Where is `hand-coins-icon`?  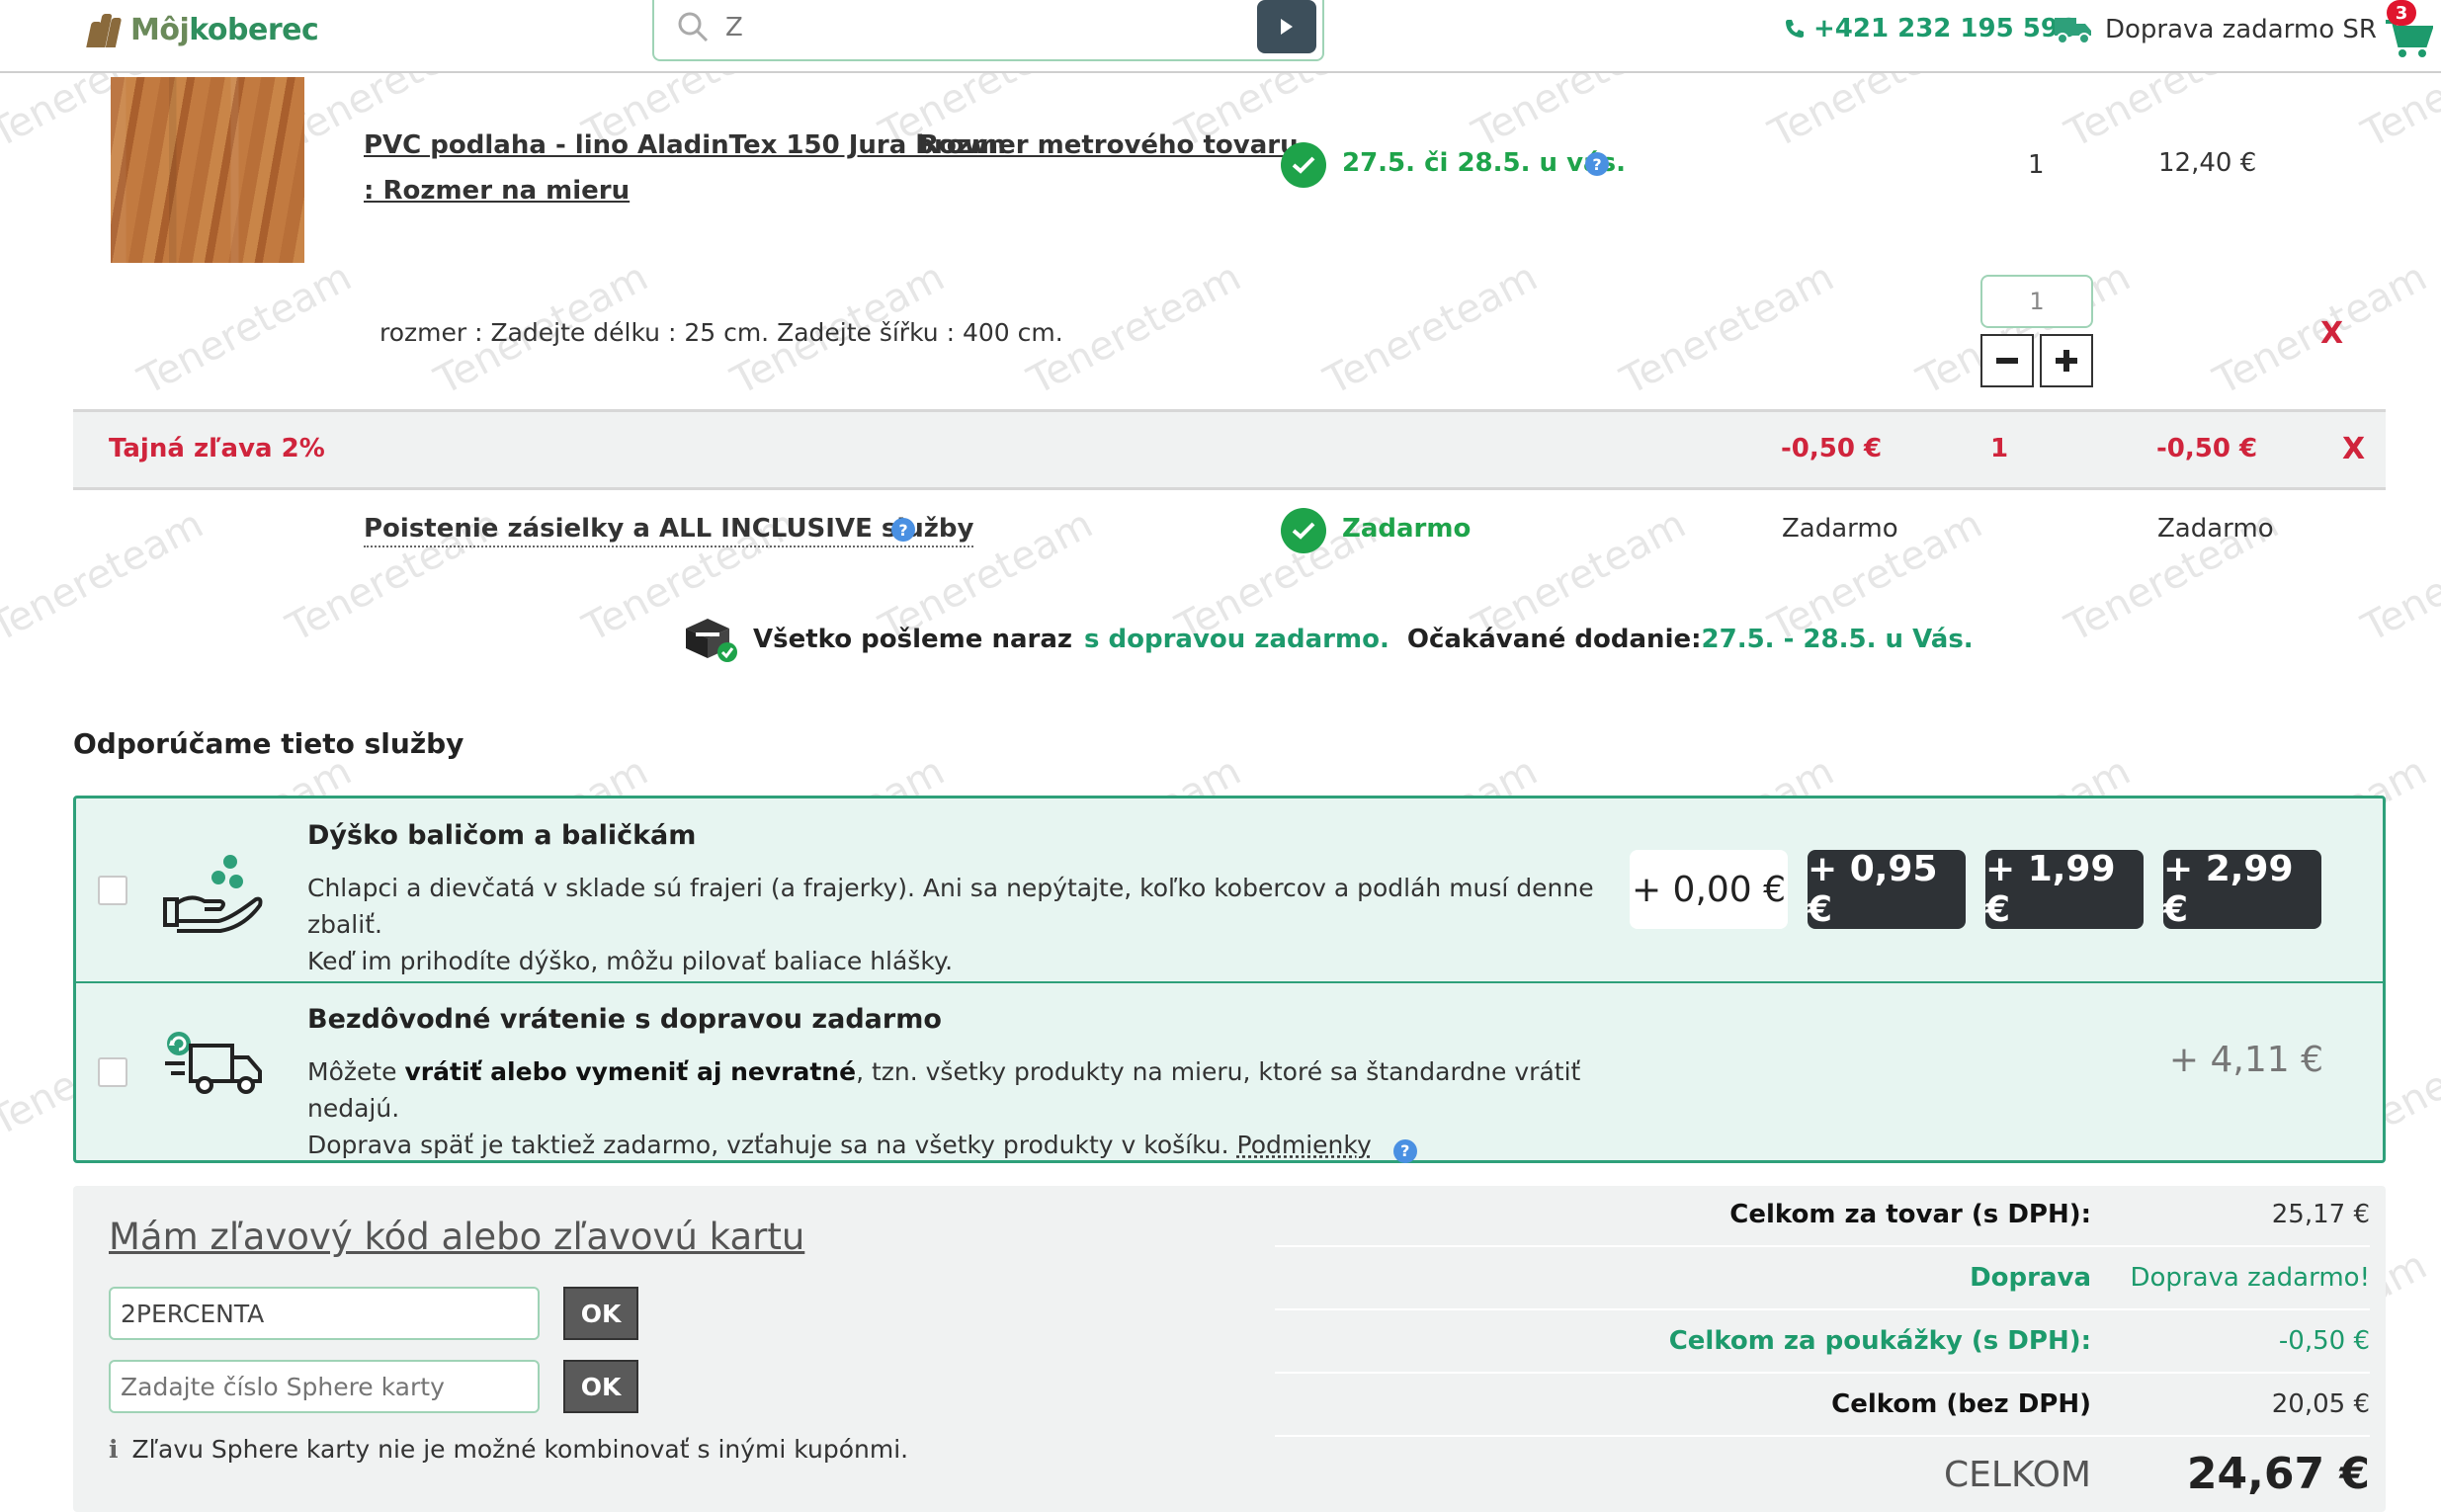 hand-coins-icon is located at coordinates (213, 894).